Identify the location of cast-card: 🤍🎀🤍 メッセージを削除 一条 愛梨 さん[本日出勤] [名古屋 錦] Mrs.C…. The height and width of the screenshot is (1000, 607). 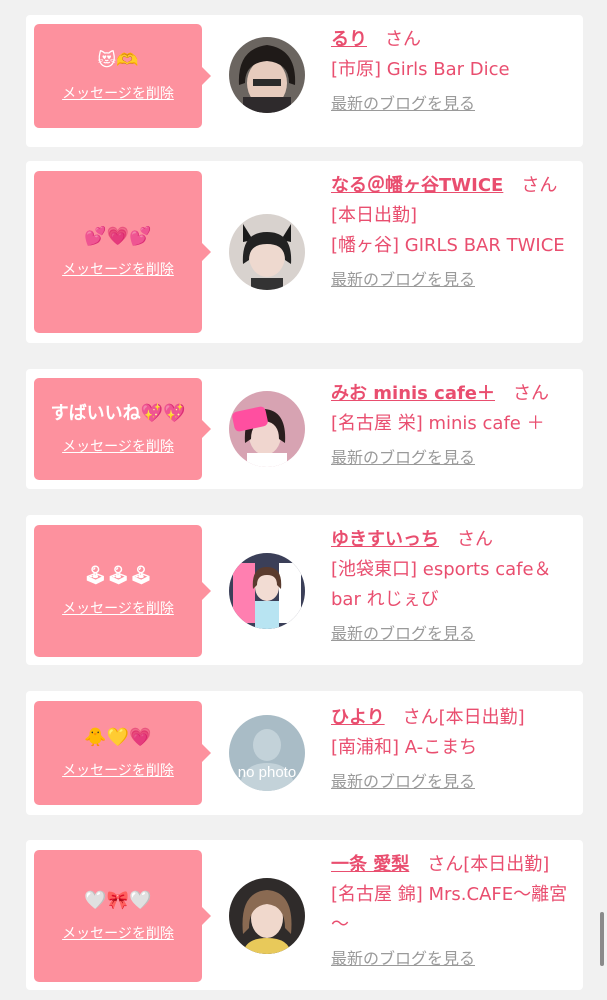
(304, 915).